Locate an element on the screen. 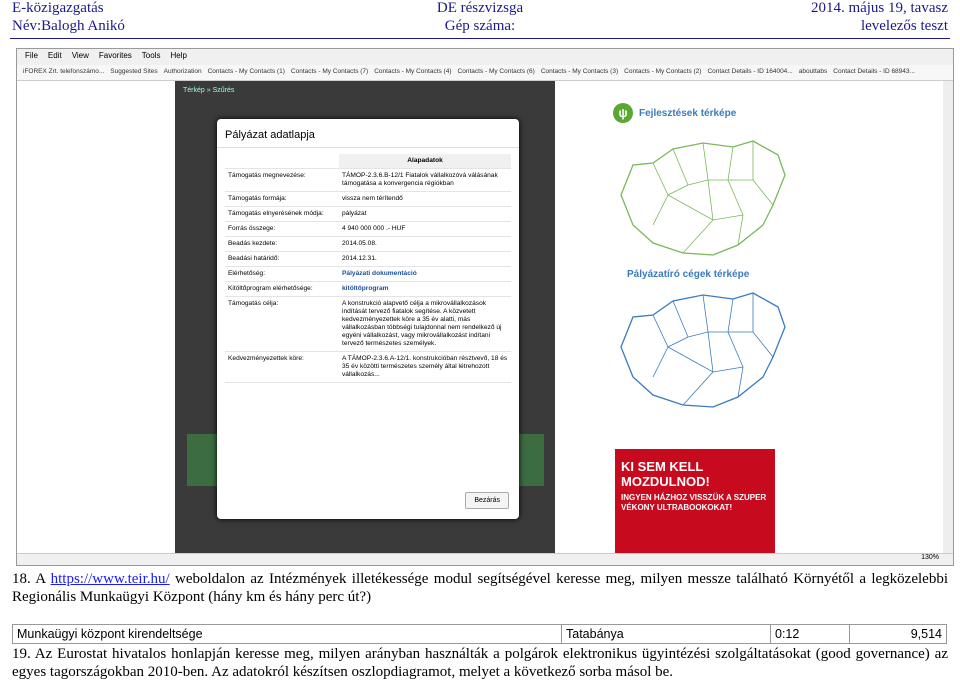  row-key: Beadás kezdete: is located at coordinates (282, 244).